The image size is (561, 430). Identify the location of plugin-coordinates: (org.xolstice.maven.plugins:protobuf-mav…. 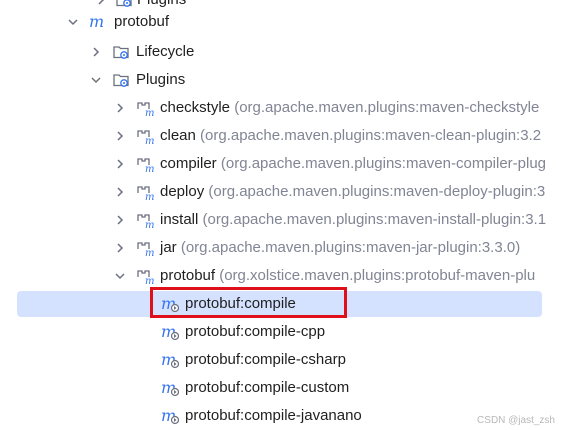
(377, 275).